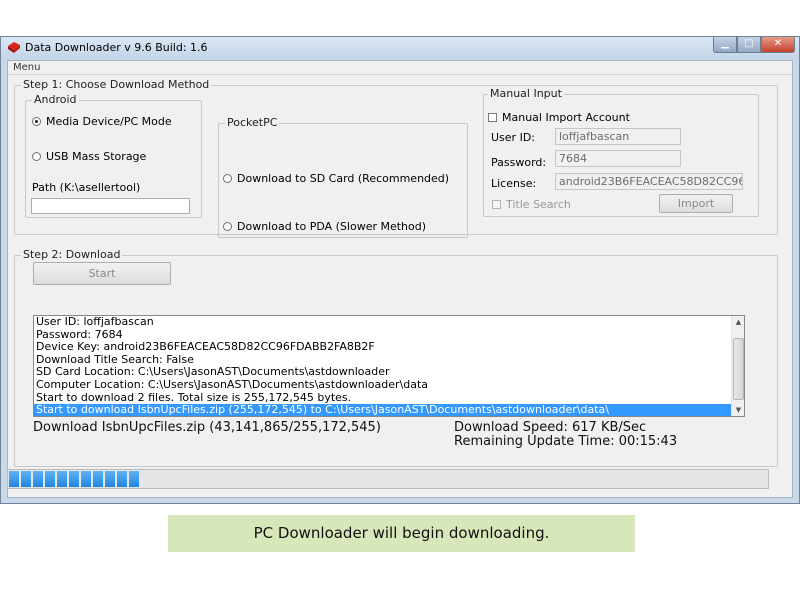 This screenshot has width=800, height=600. Describe the element at coordinates (400, 68) in the screenshot. I see `menu-bar: Menu` at that location.